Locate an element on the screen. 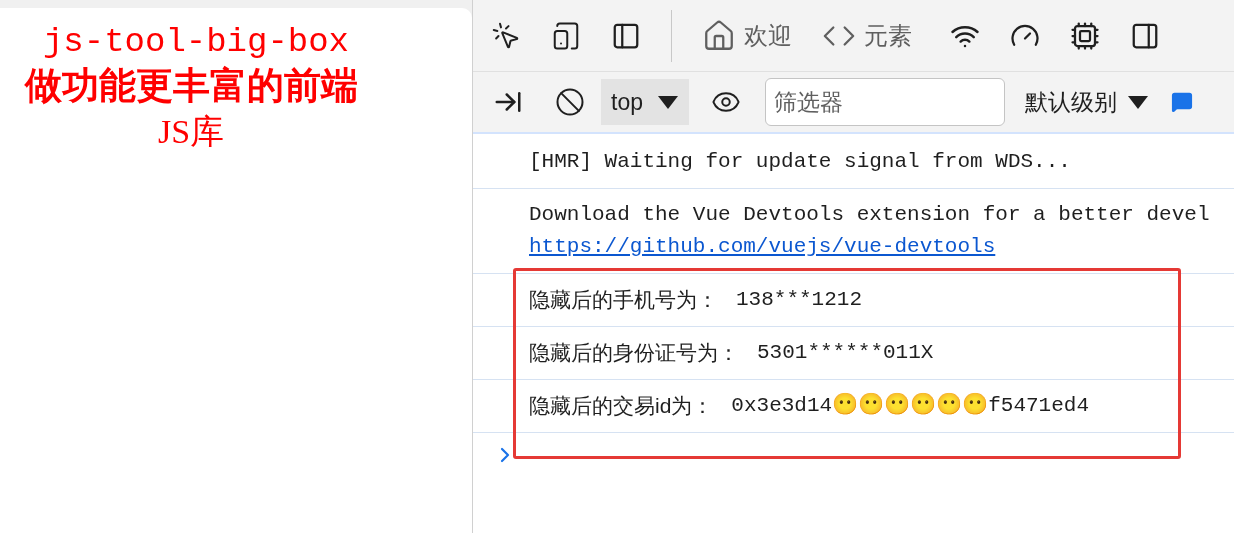 The height and width of the screenshot is (533, 1234). clear-icon is located at coordinates (570, 102).